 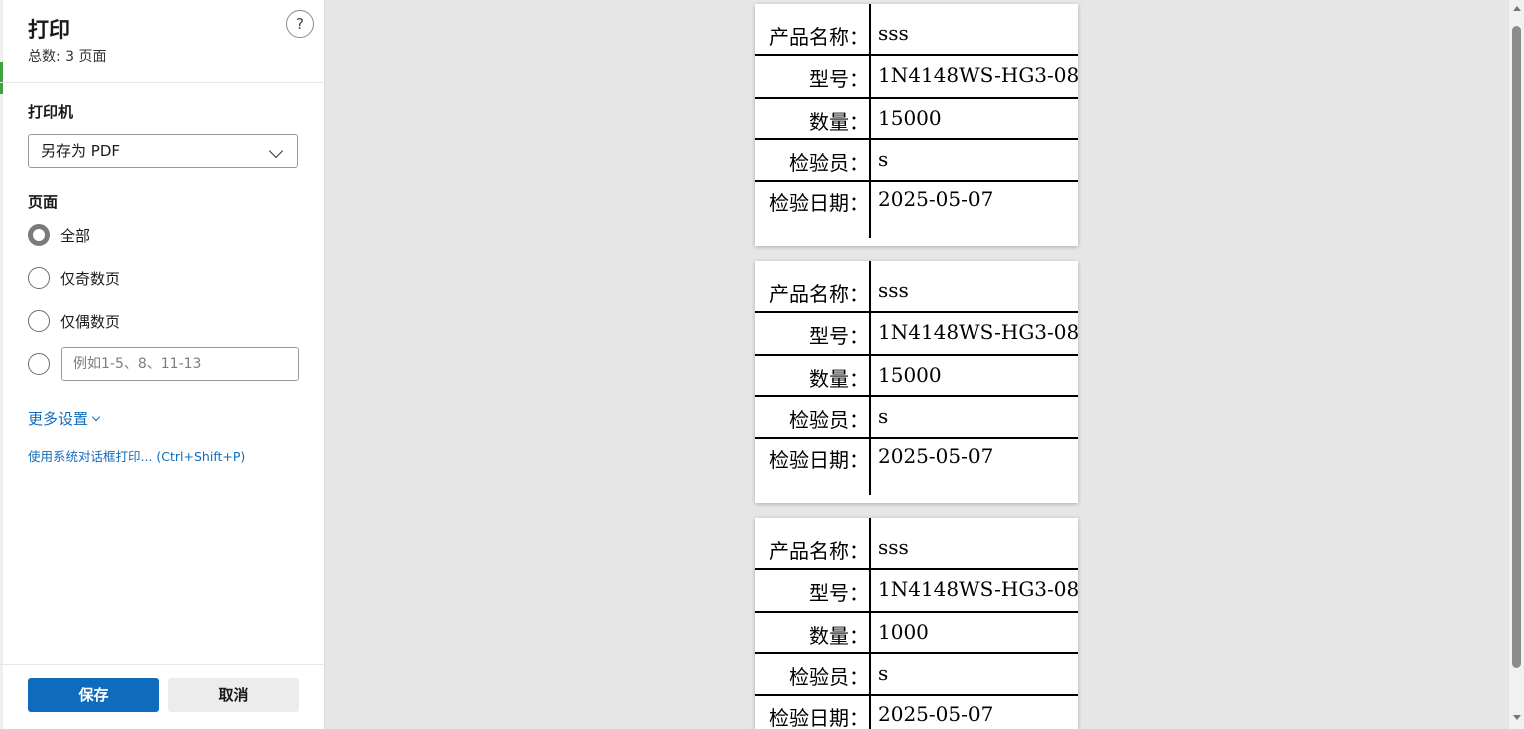 What do you see at coordinates (39, 364) in the screenshot?
I see `radio-custom` at bounding box center [39, 364].